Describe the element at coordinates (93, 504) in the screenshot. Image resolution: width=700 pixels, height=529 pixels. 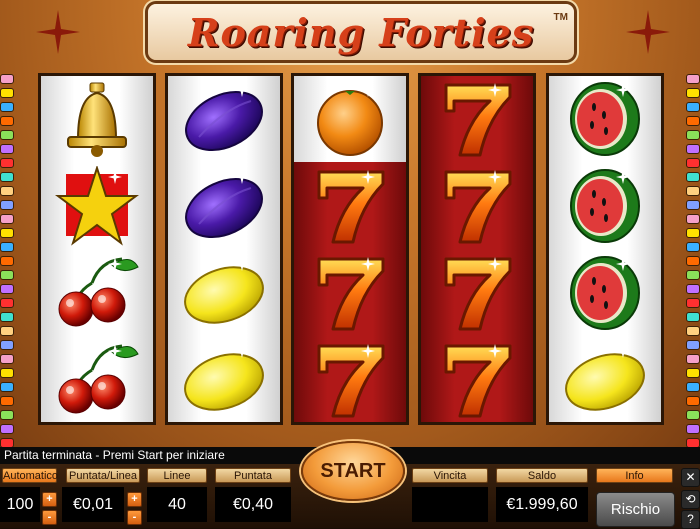
I see `bet-per-line-value: €0,01` at that location.